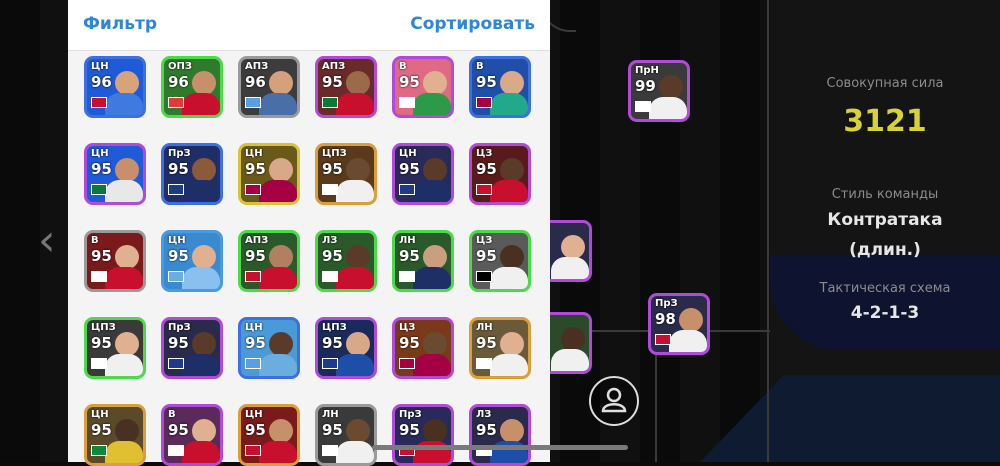 The image size is (1000, 466). What do you see at coordinates (472, 24) in the screenshot?
I see `sort-button: Сортировать` at bounding box center [472, 24].